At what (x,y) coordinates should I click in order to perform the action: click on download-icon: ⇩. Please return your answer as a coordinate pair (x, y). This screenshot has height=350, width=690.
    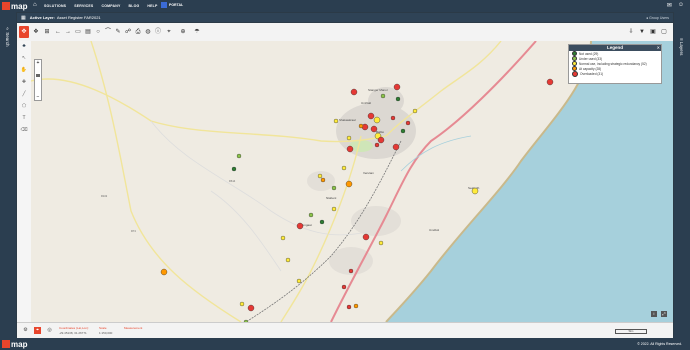
    Looking at the image, I should click on (631, 32).